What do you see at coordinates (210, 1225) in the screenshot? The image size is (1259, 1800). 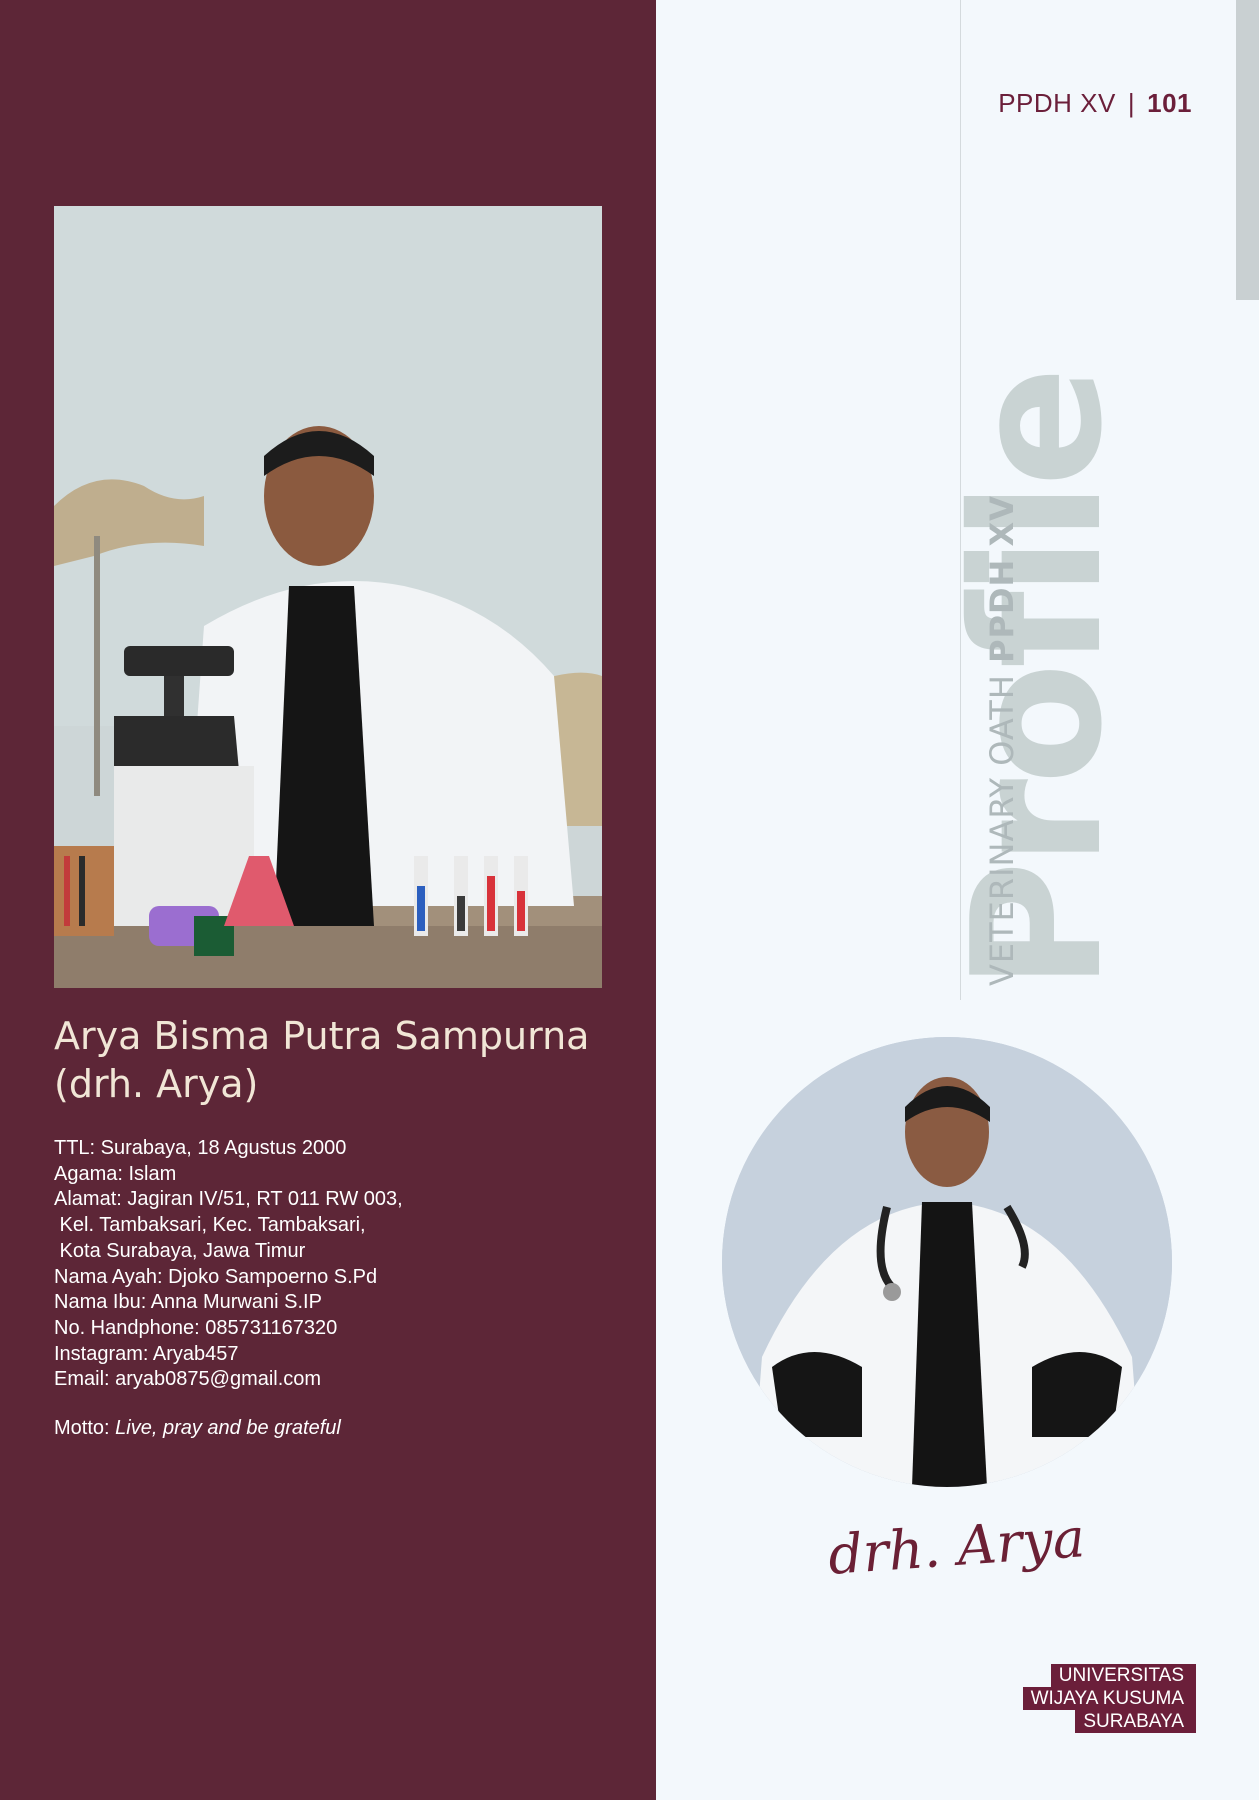 I see `detail-line: Kel. Tambaksari, Kec. Tambaksari,` at bounding box center [210, 1225].